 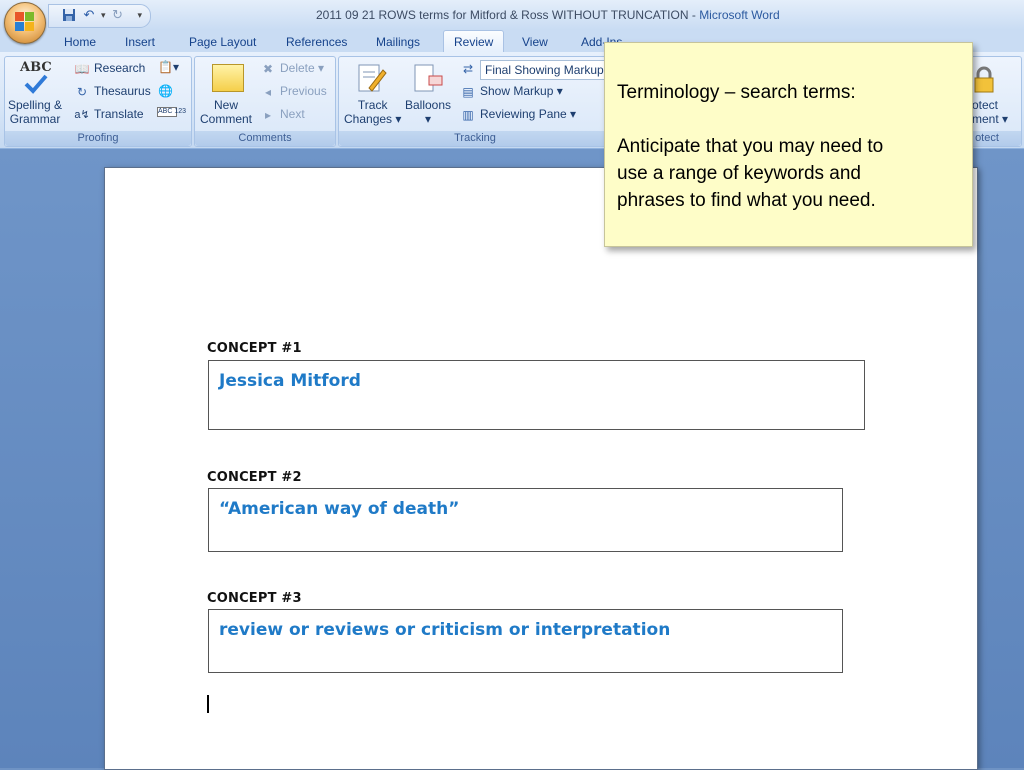 I want to click on new-comment-line2: Comment, so click(x=226, y=119).